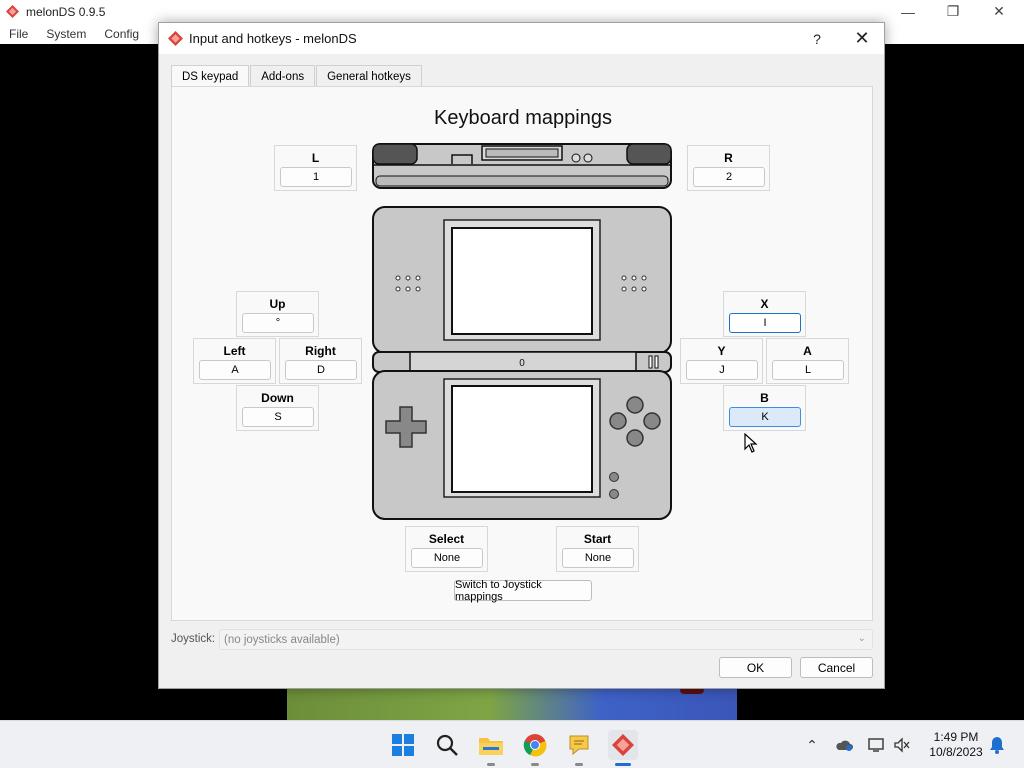 This screenshot has width=1024, height=768. I want to click on key-button-y: J, so click(722, 370).